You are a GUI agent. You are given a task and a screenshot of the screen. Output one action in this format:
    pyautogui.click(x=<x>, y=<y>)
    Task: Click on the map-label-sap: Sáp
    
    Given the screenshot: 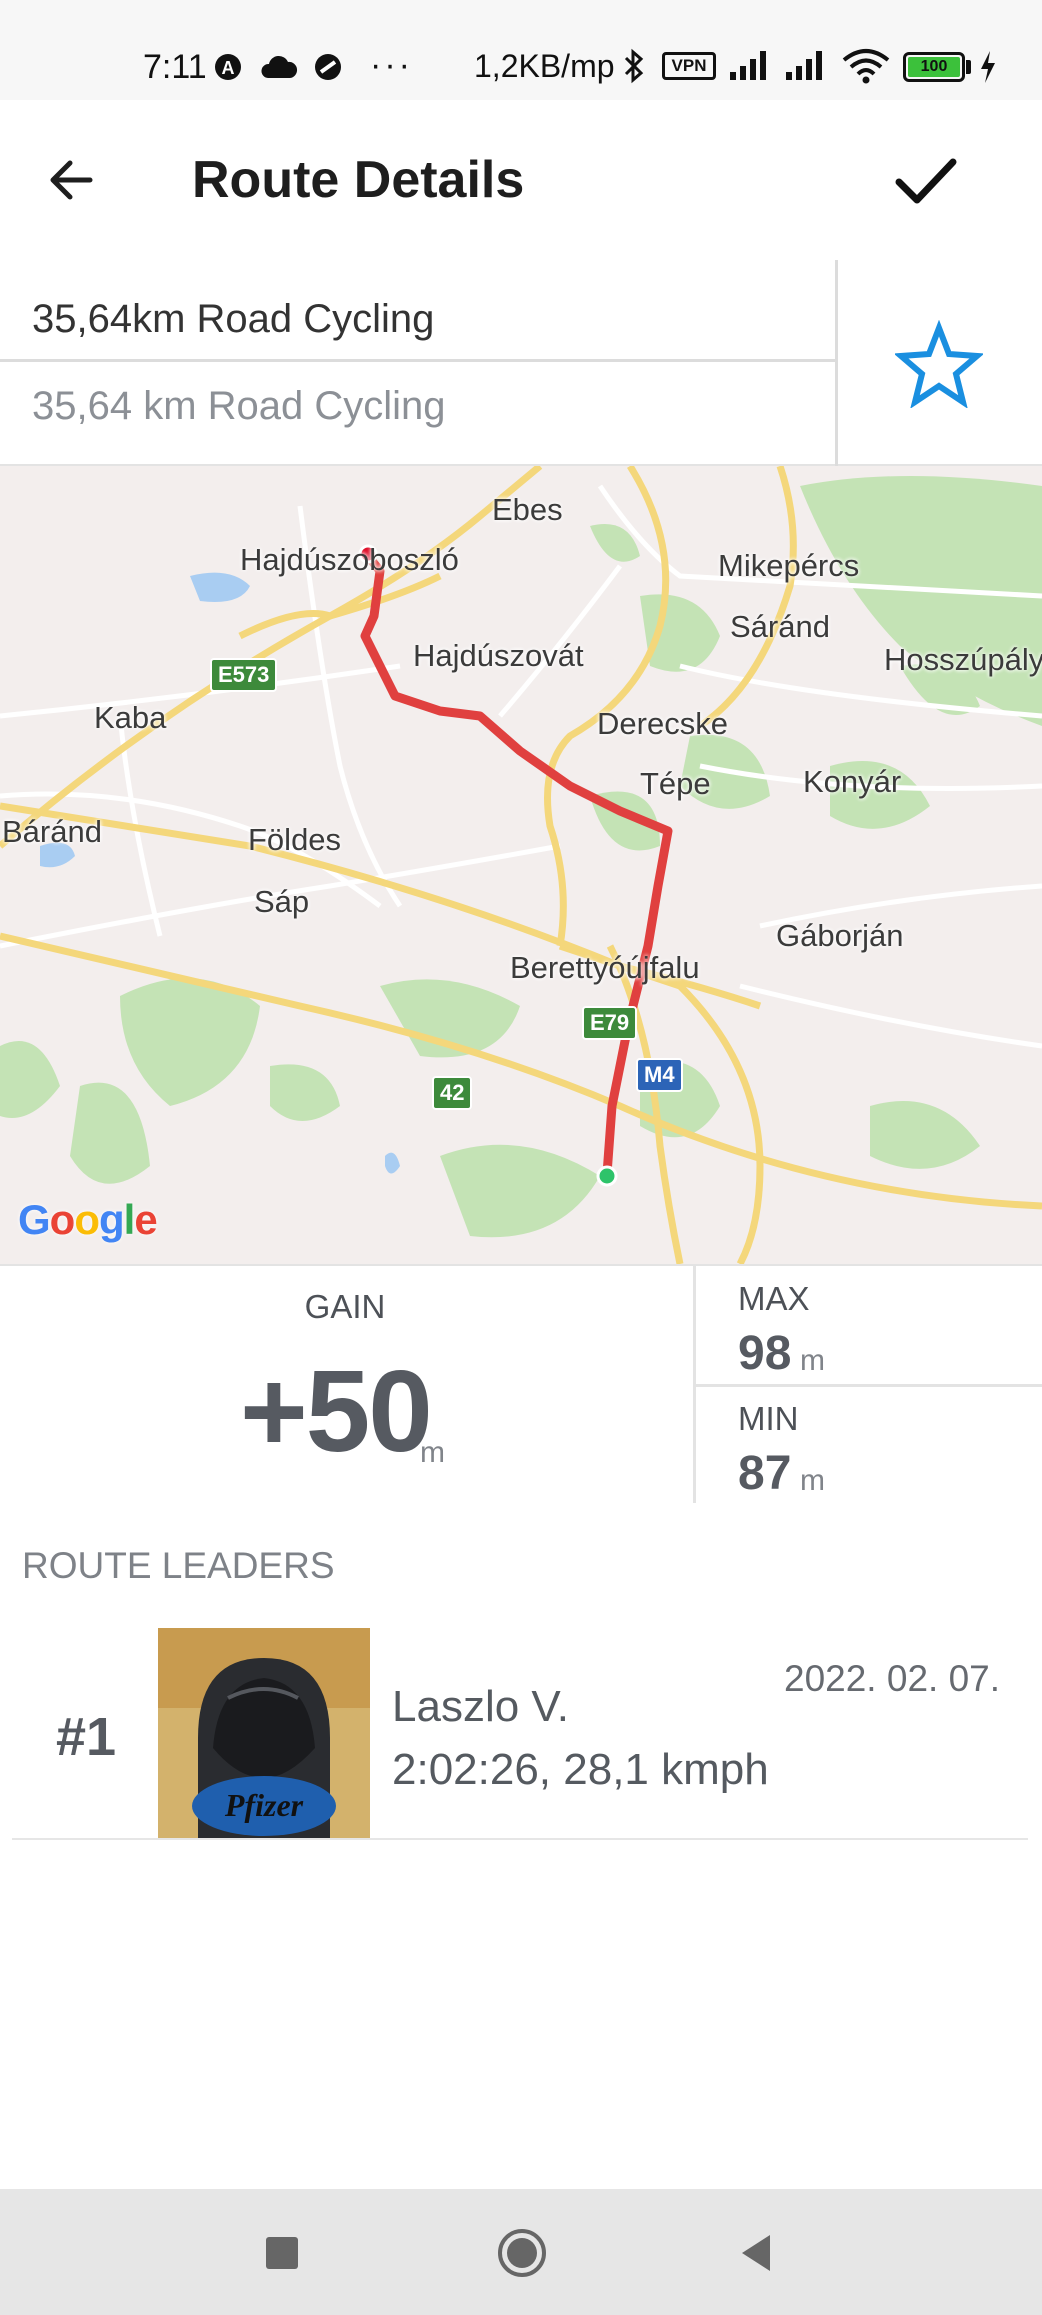 What is the action you would take?
    pyautogui.click(x=282, y=901)
    